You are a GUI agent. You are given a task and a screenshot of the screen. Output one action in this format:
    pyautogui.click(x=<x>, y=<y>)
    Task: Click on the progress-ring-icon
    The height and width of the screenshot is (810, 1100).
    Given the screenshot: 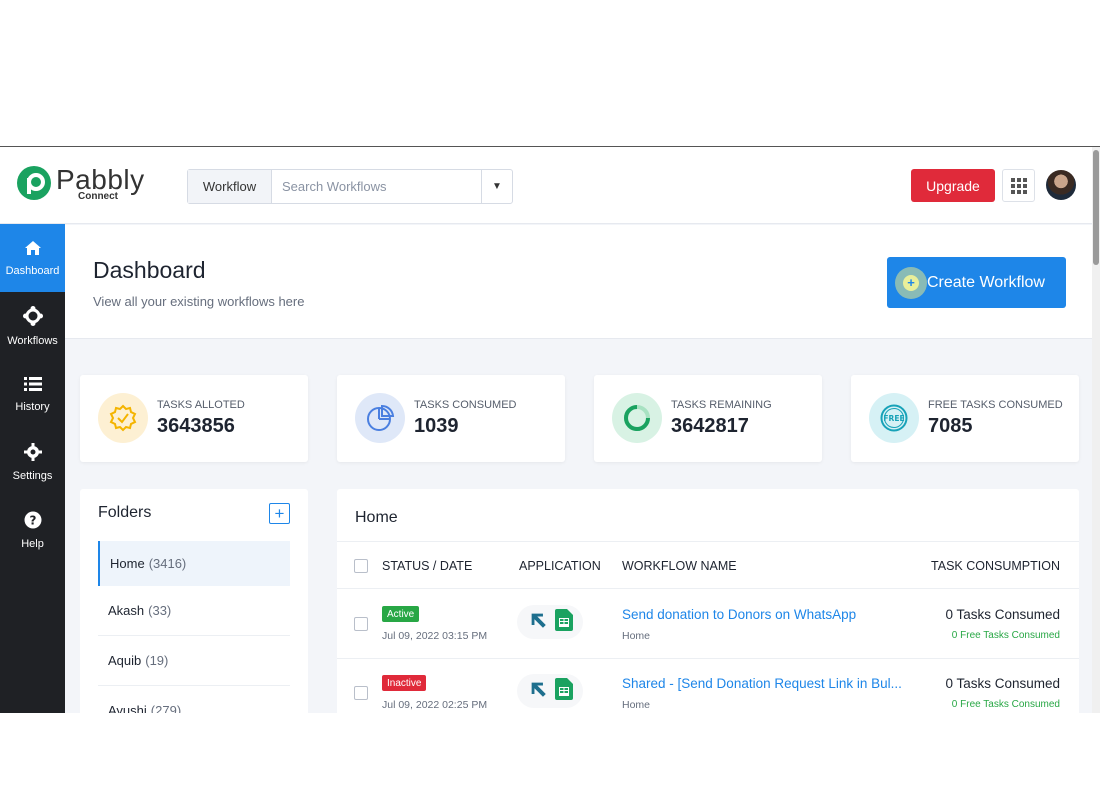 What is the action you would take?
    pyautogui.click(x=637, y=418)
    